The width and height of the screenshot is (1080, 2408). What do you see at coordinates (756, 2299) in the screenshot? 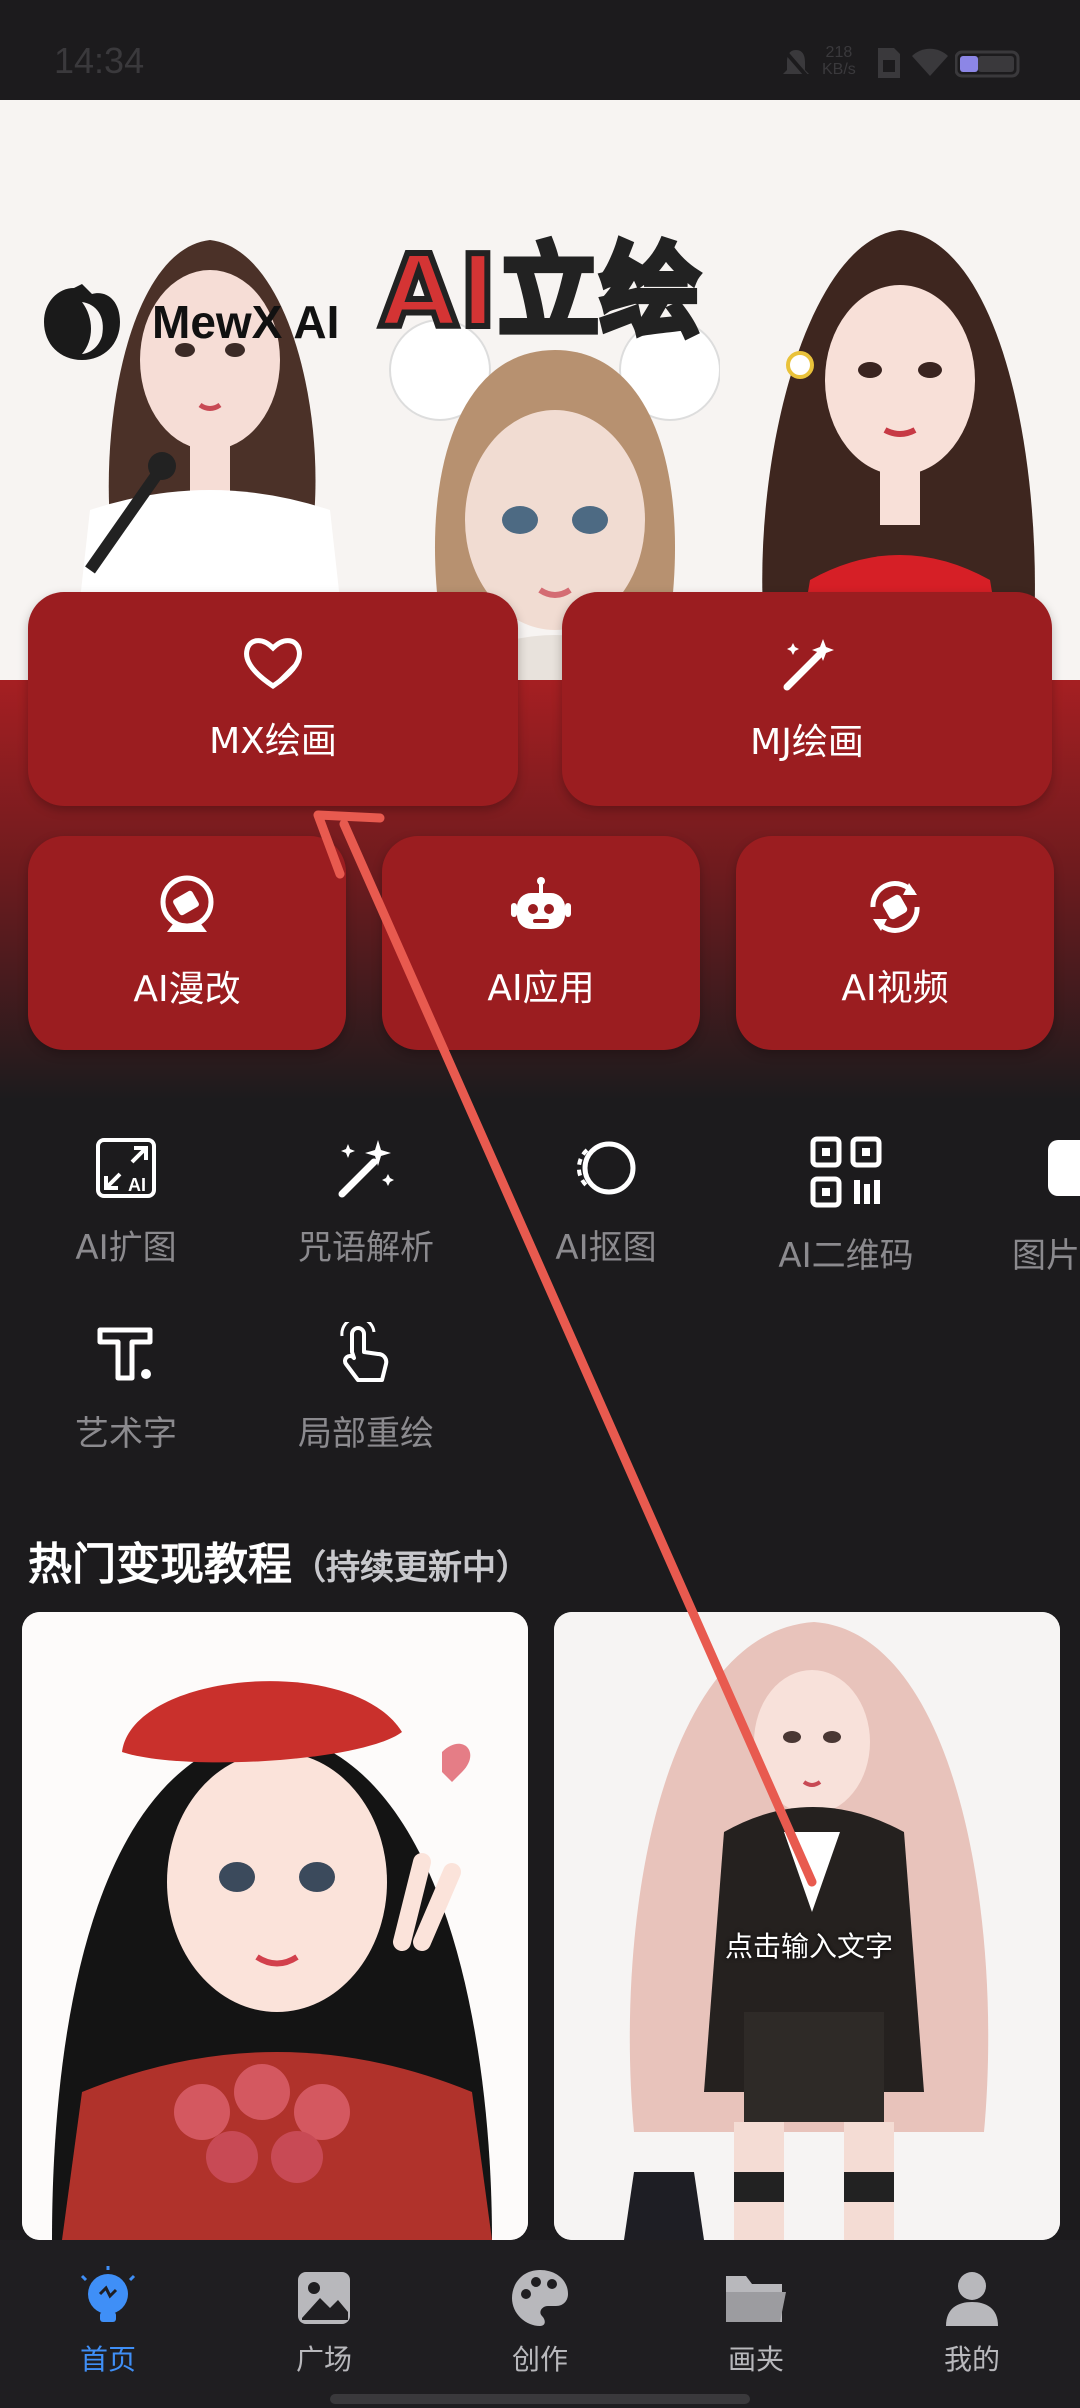
I see `folder-icon` at bounding box center [756, 2299].